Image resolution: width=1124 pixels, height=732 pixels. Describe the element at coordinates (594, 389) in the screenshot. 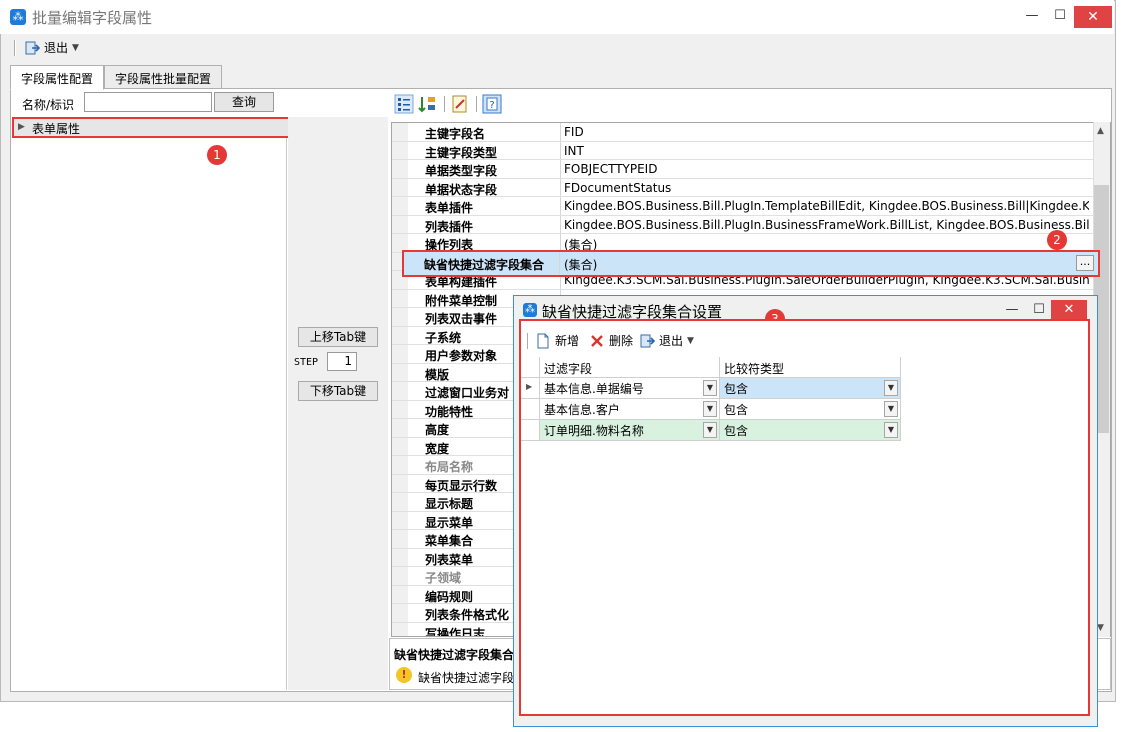

I see `cell-text: 基本信息.单据编号` at that location.